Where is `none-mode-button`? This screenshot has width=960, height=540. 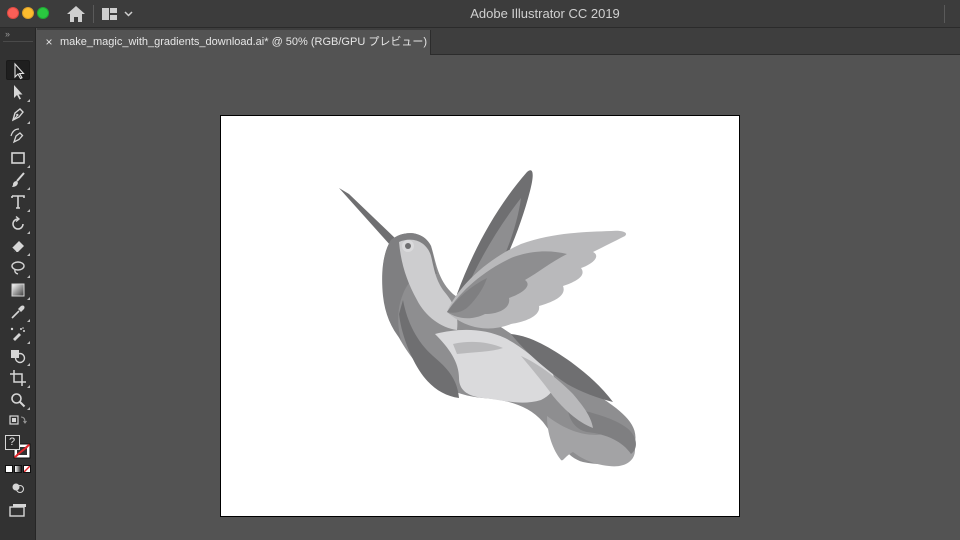
none-mode-button is located at coordinates (27, 469).